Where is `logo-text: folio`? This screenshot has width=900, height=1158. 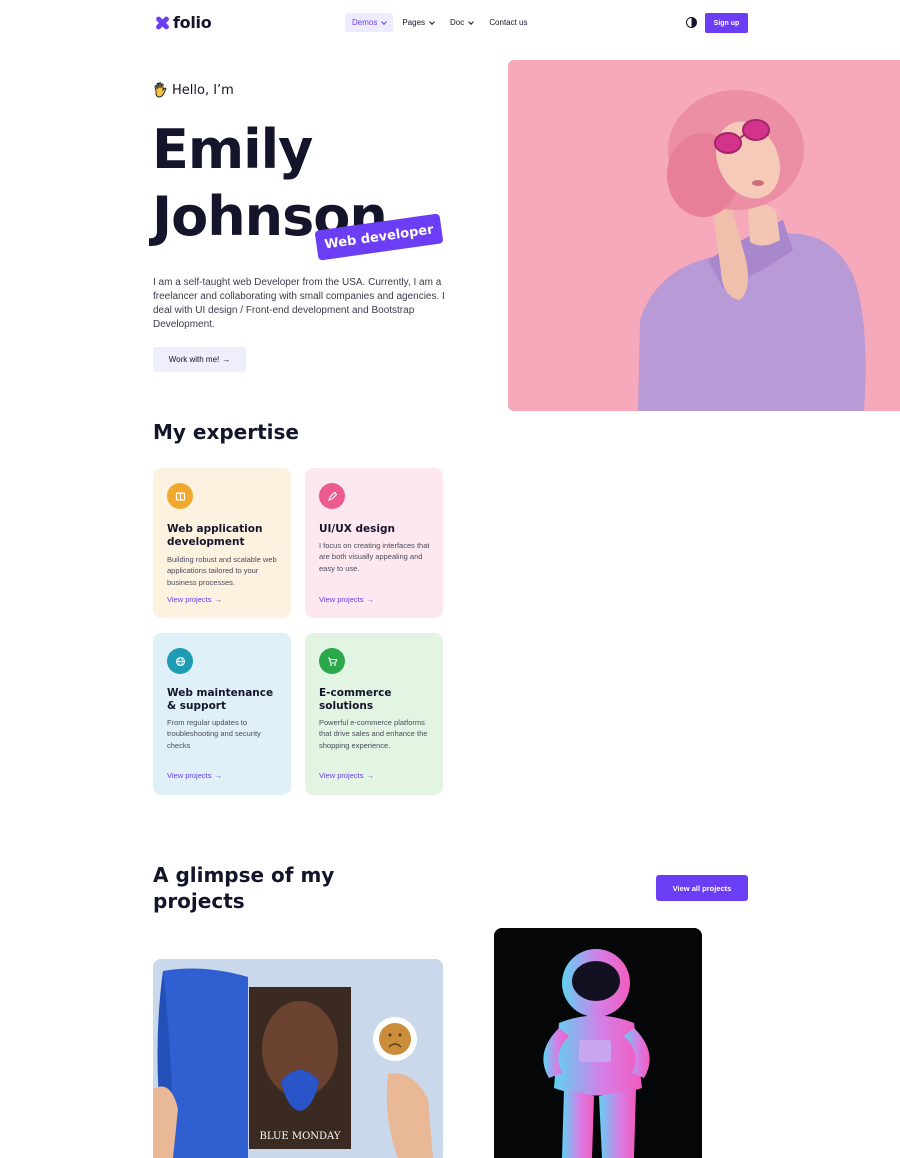 logo-text: folio is located at coordinates (192, 22).